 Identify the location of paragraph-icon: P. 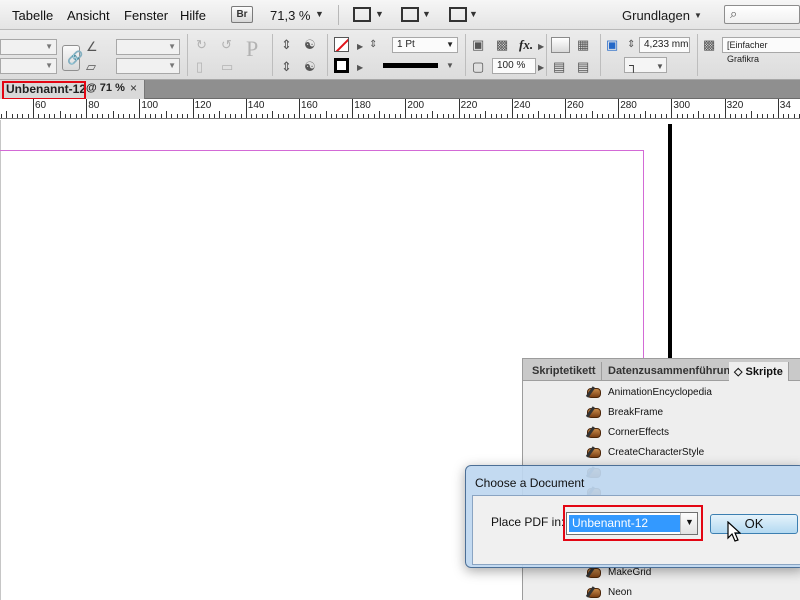
(252, 49).